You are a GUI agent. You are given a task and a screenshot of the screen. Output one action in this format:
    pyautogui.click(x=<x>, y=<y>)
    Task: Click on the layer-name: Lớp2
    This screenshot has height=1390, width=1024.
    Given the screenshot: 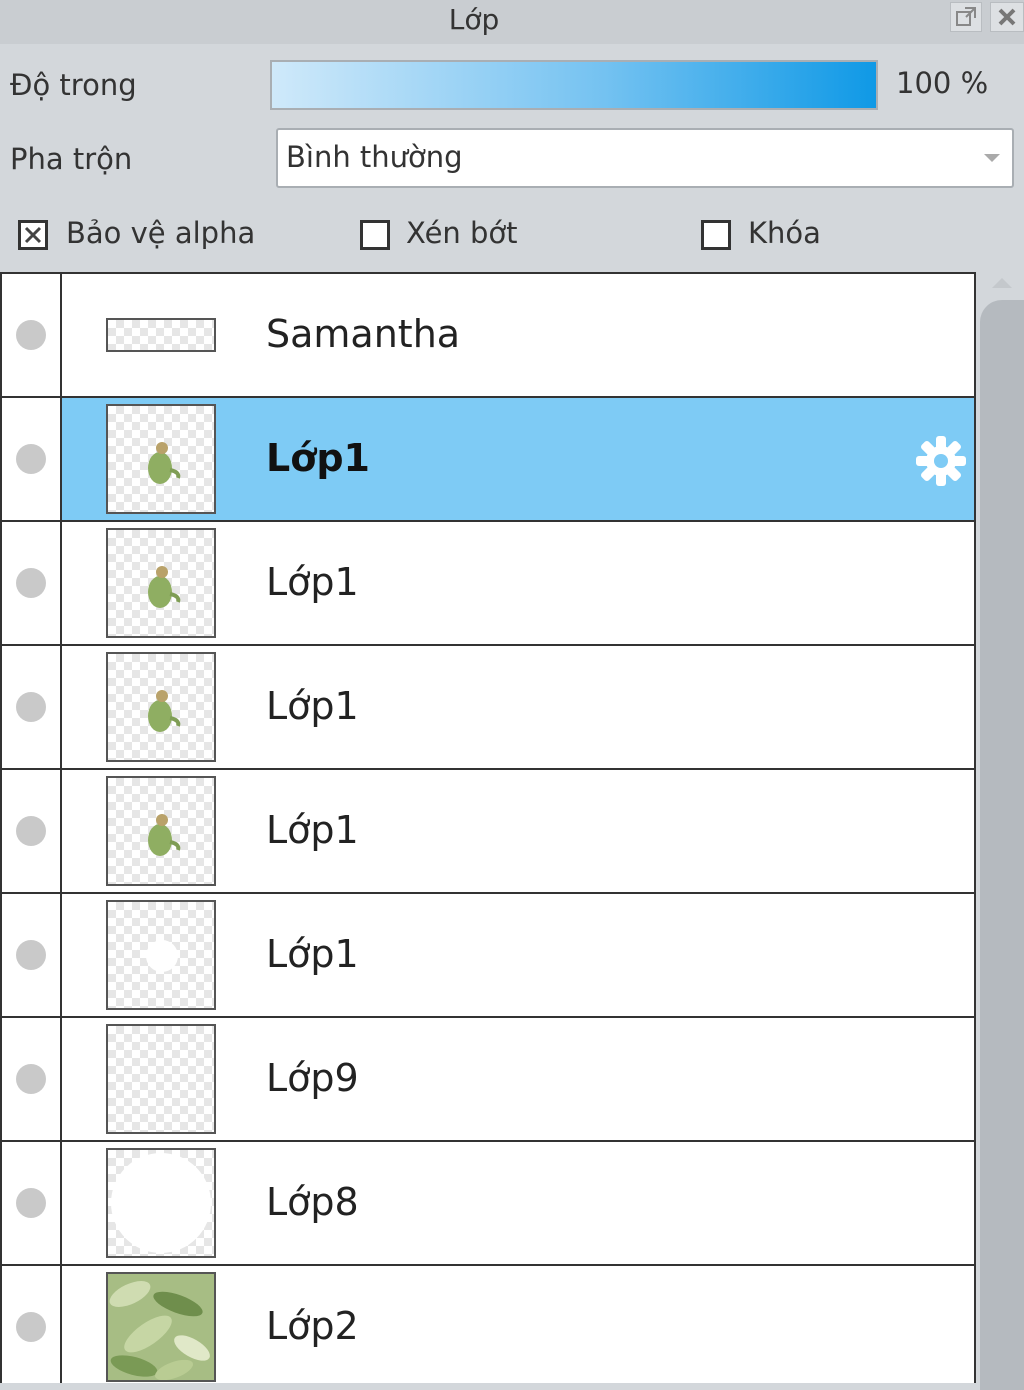 What is the action you would take?
    pyautogui.click(x=312, y=1326)
    